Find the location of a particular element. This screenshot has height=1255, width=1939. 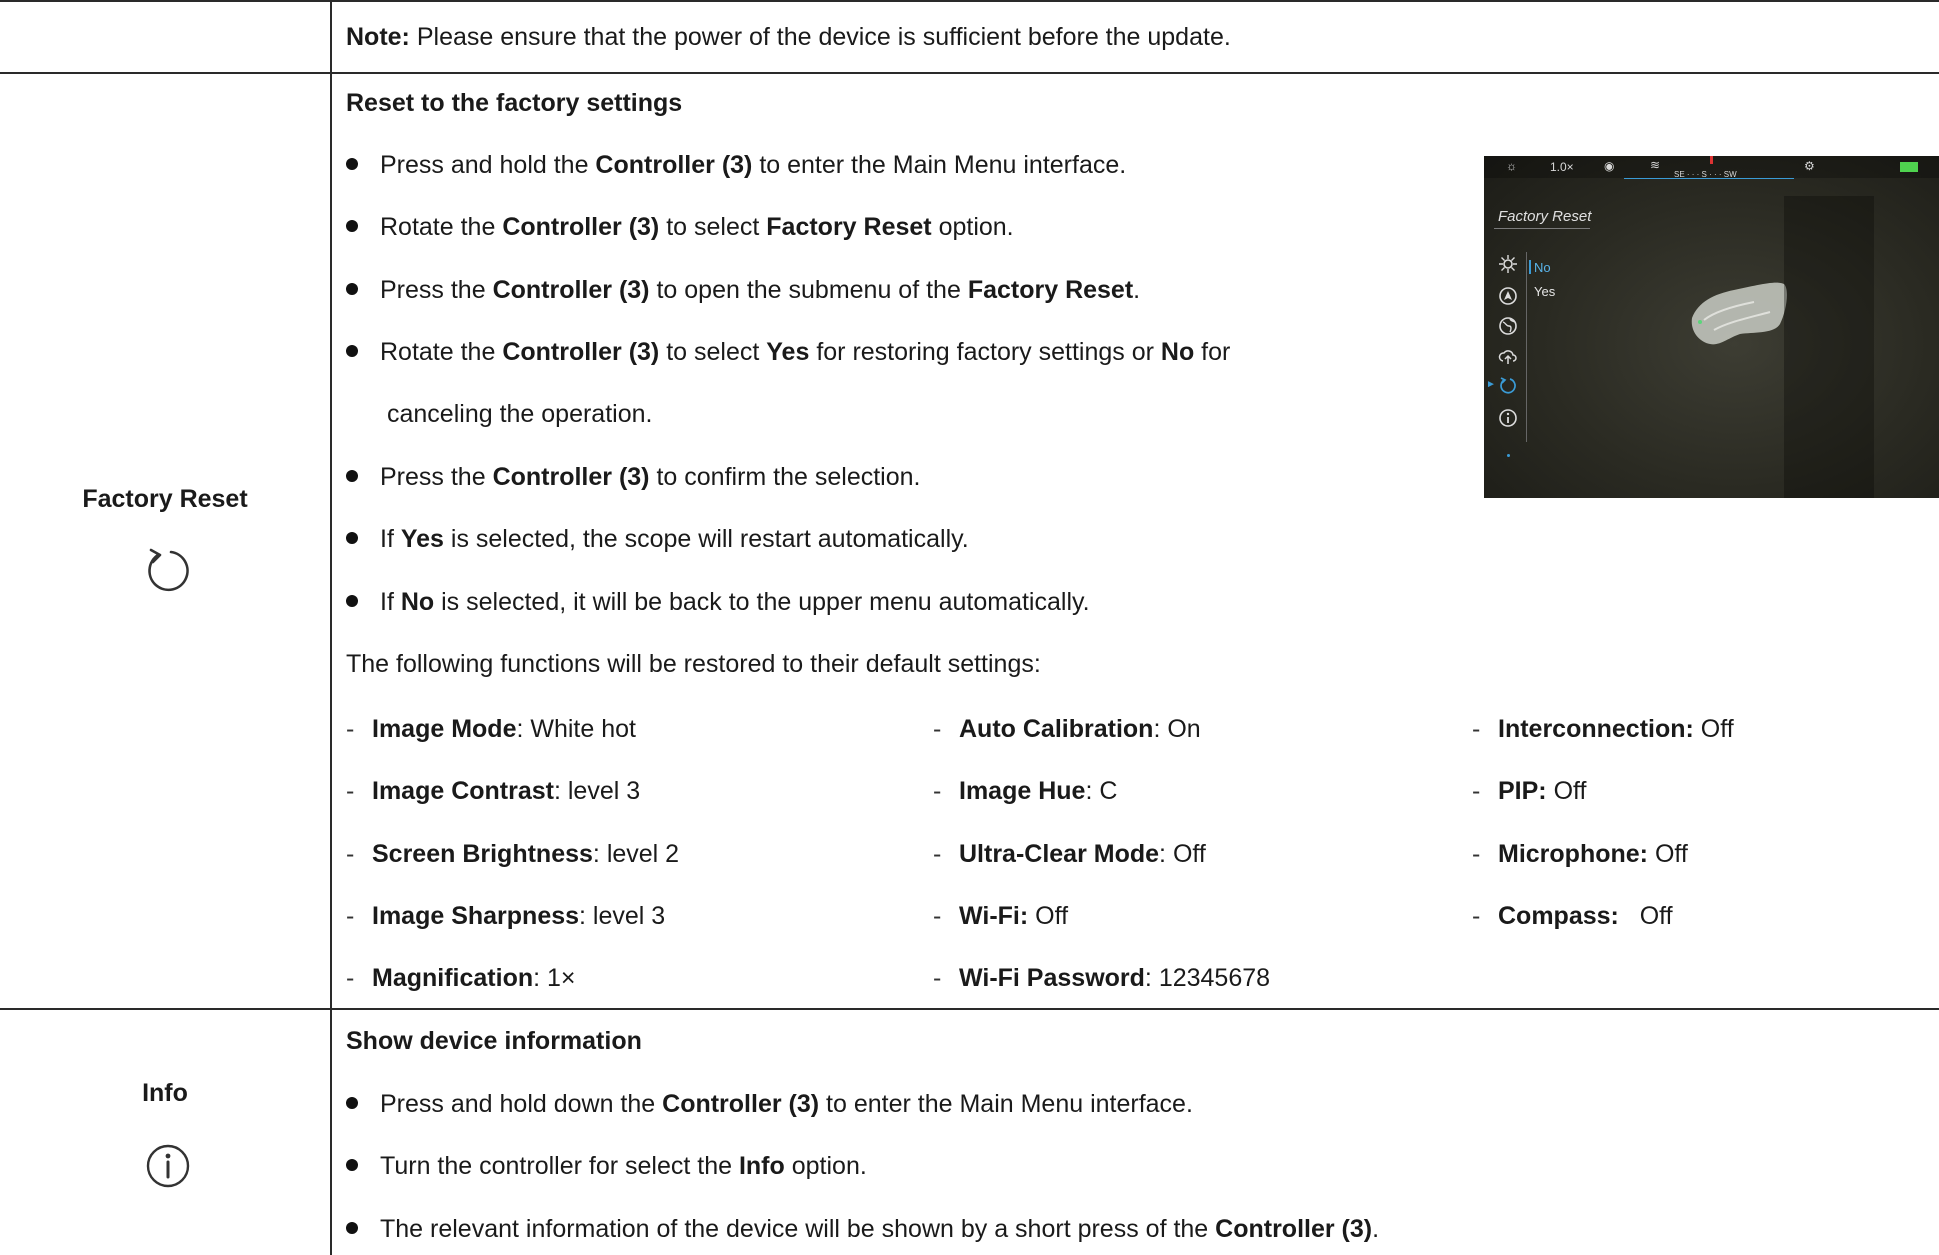

default-value: : On is located at coordinates (1177, 729).